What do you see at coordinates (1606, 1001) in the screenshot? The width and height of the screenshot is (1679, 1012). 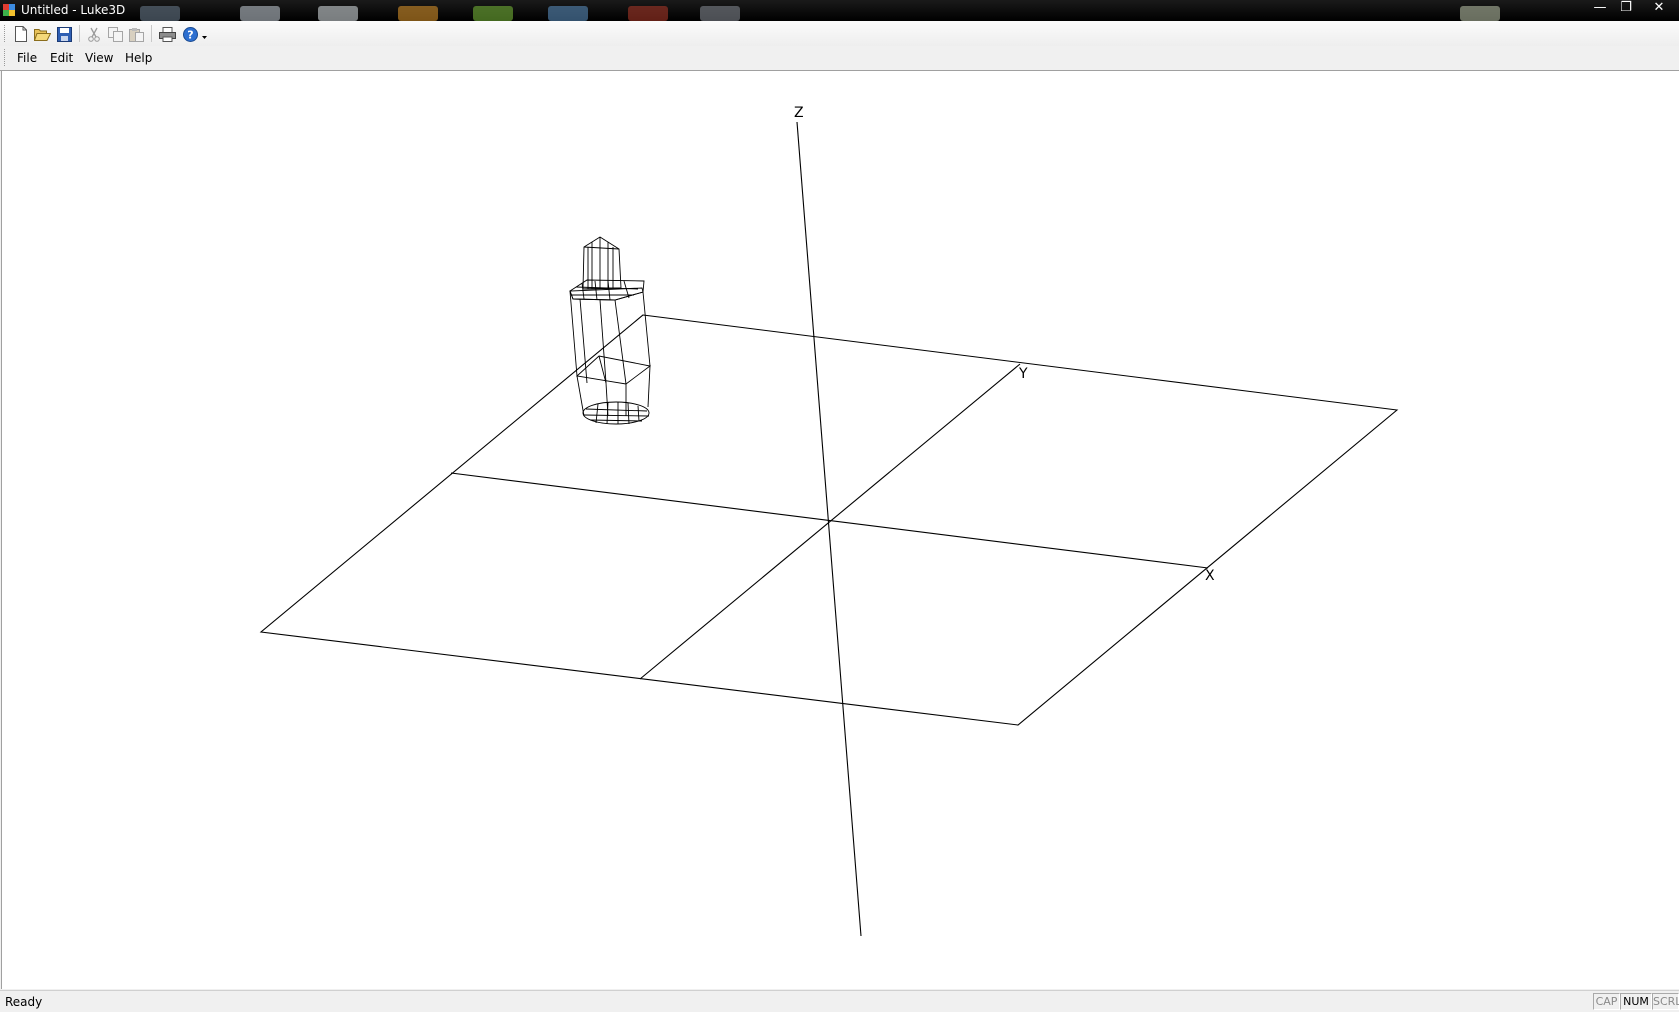 I see `caps-lock-indicator: CAP` at bounding box center [1606, 1001].